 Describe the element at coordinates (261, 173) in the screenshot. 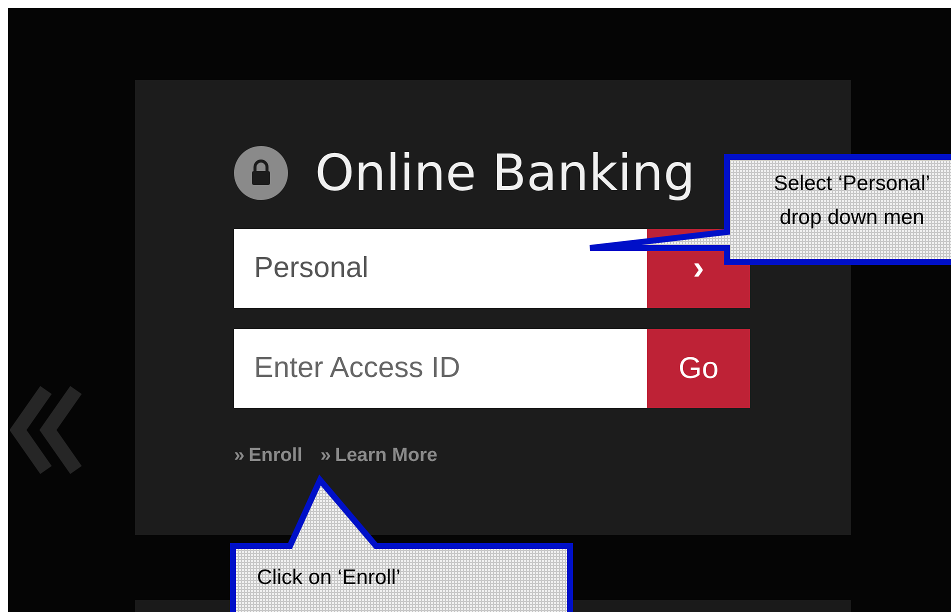

I see `lock-icon` at that location.